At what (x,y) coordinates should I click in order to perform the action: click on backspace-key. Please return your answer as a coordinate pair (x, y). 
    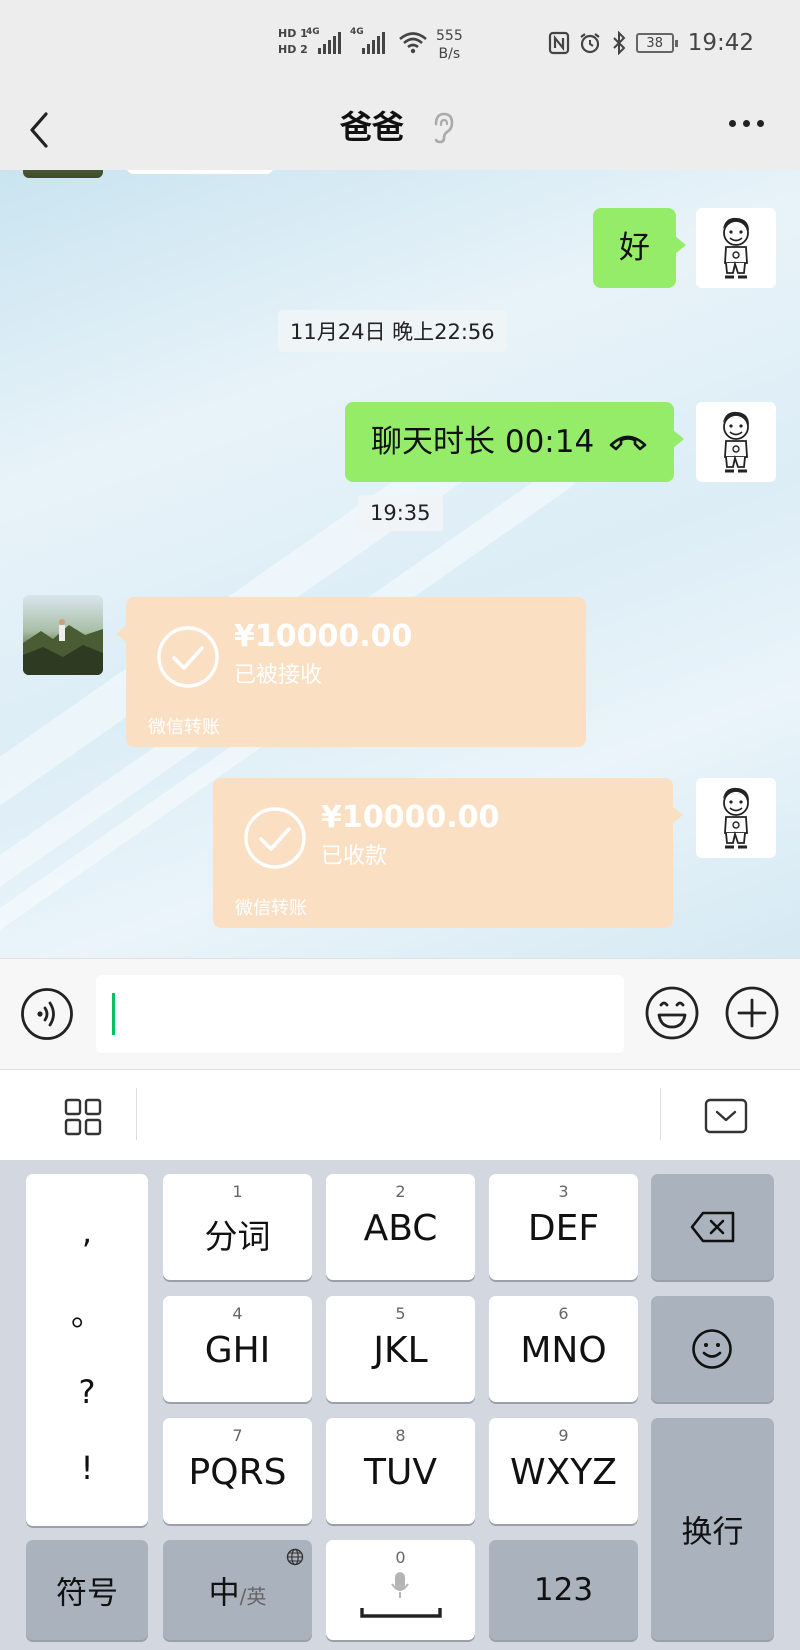
    Looking at the image, I should click on (712, 1227).